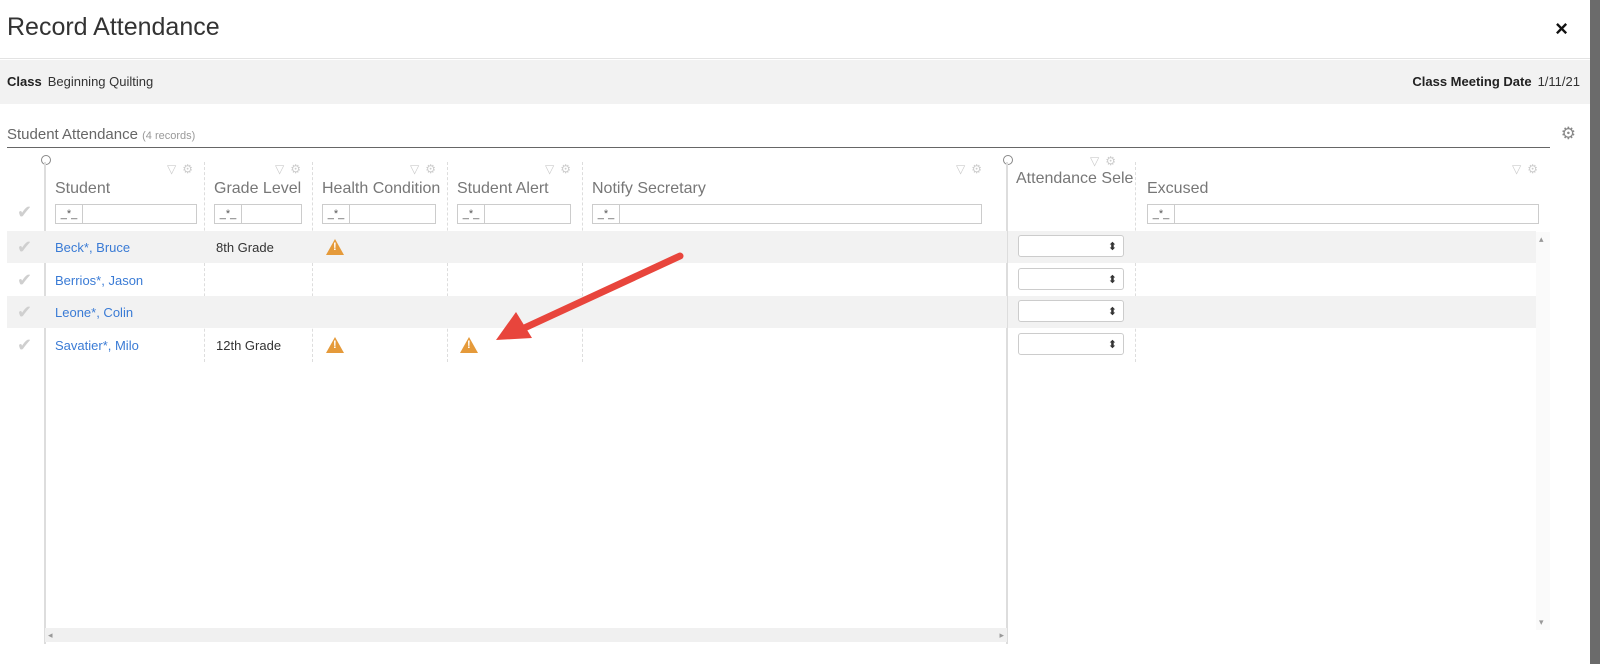 The width and height of the screenshot is (1600, 664). What do you see at coordinates (1543, 431) in the screenshot?
I see `vertical-scrollbar: ▴ ▾` at bounding box center [1543, 431].